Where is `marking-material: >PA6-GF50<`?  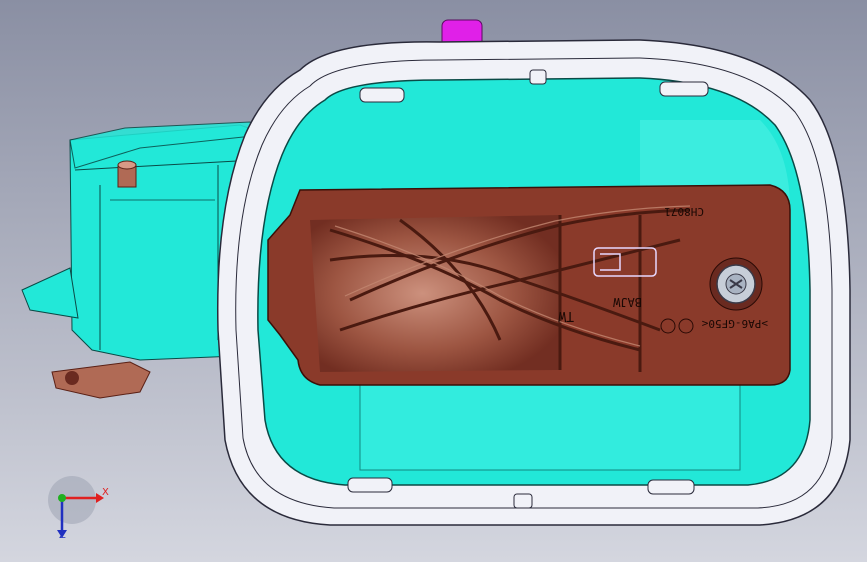 marking-material: >PA6-GF50< is located at coordinates (734, 323).